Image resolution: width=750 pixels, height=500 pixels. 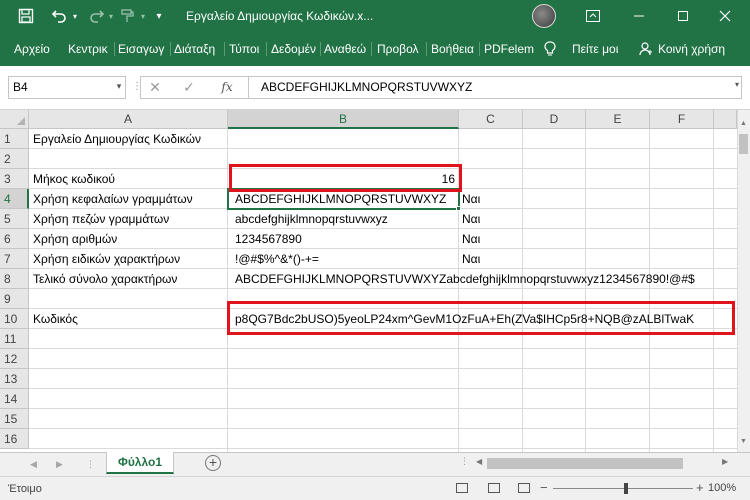 I want to click on row-header: 3, so click(x=14, y=179).